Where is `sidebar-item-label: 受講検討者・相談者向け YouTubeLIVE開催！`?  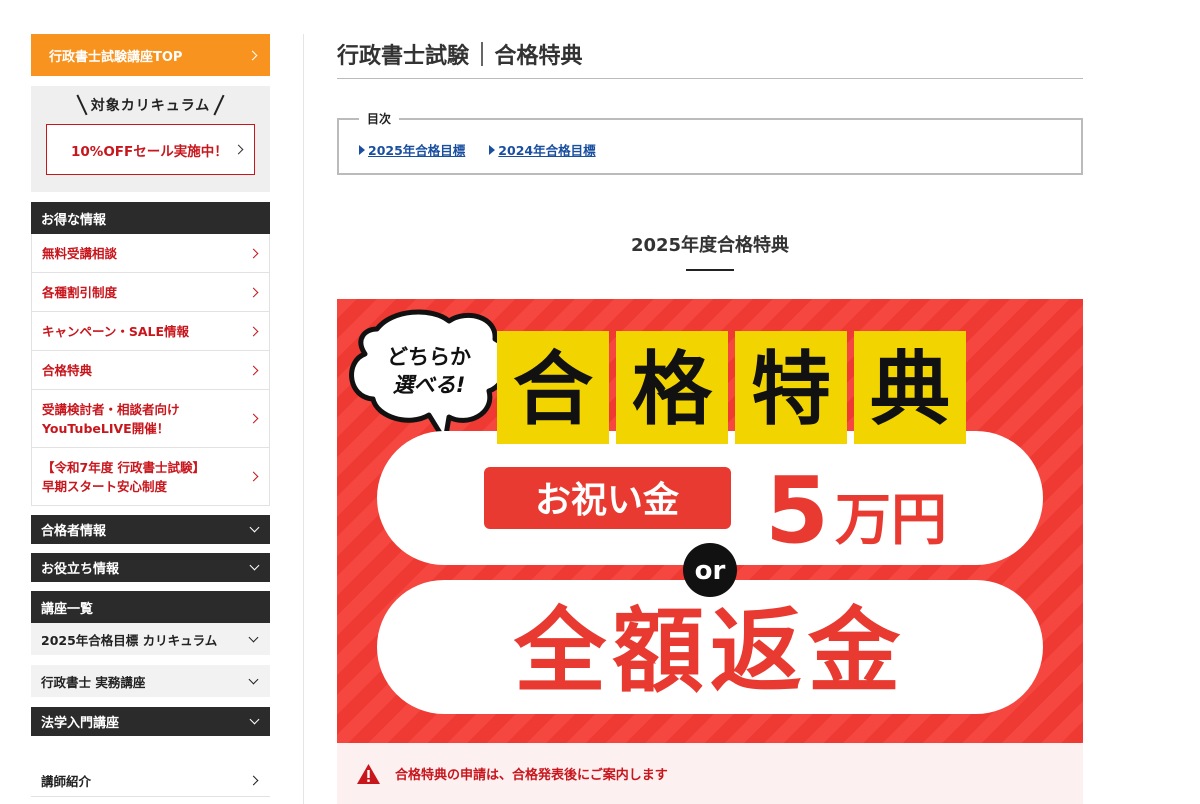
sidebar-item-label: 受講検討者・相談者向け YouTubeLIVE開催！ is located at coordinates (111, 418).